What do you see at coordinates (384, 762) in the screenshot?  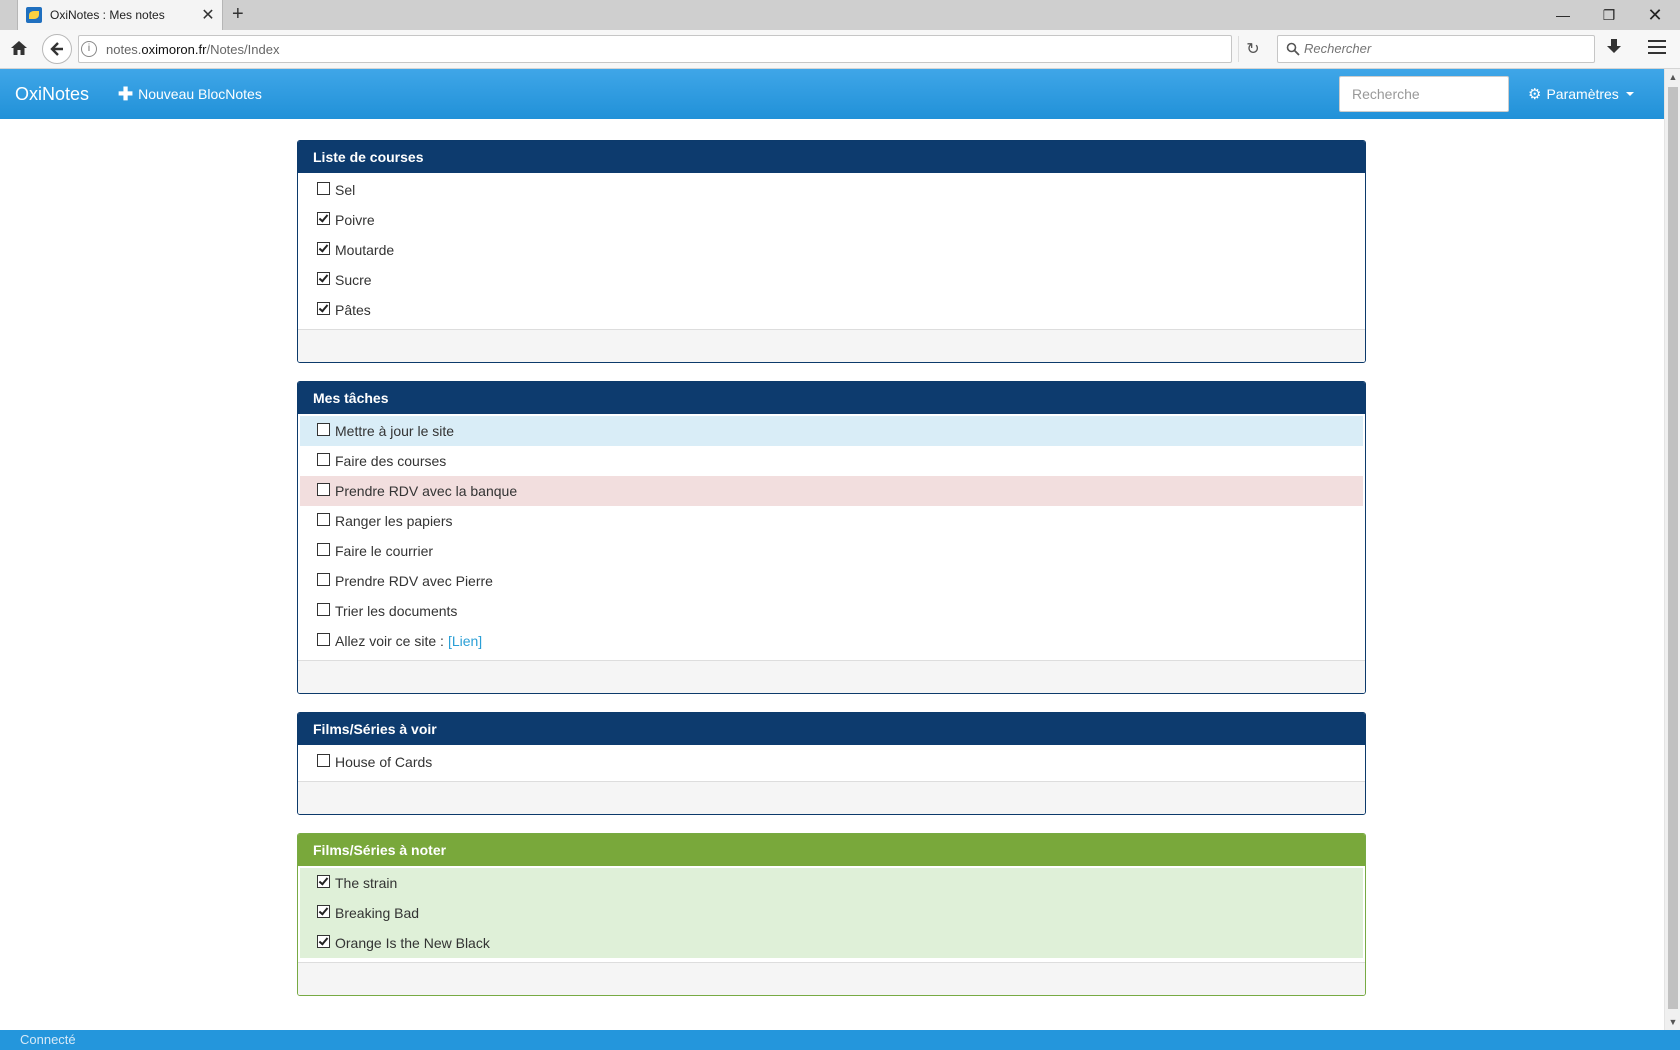 I see `item-label: House of Cards` at bounding box center [384, 762].